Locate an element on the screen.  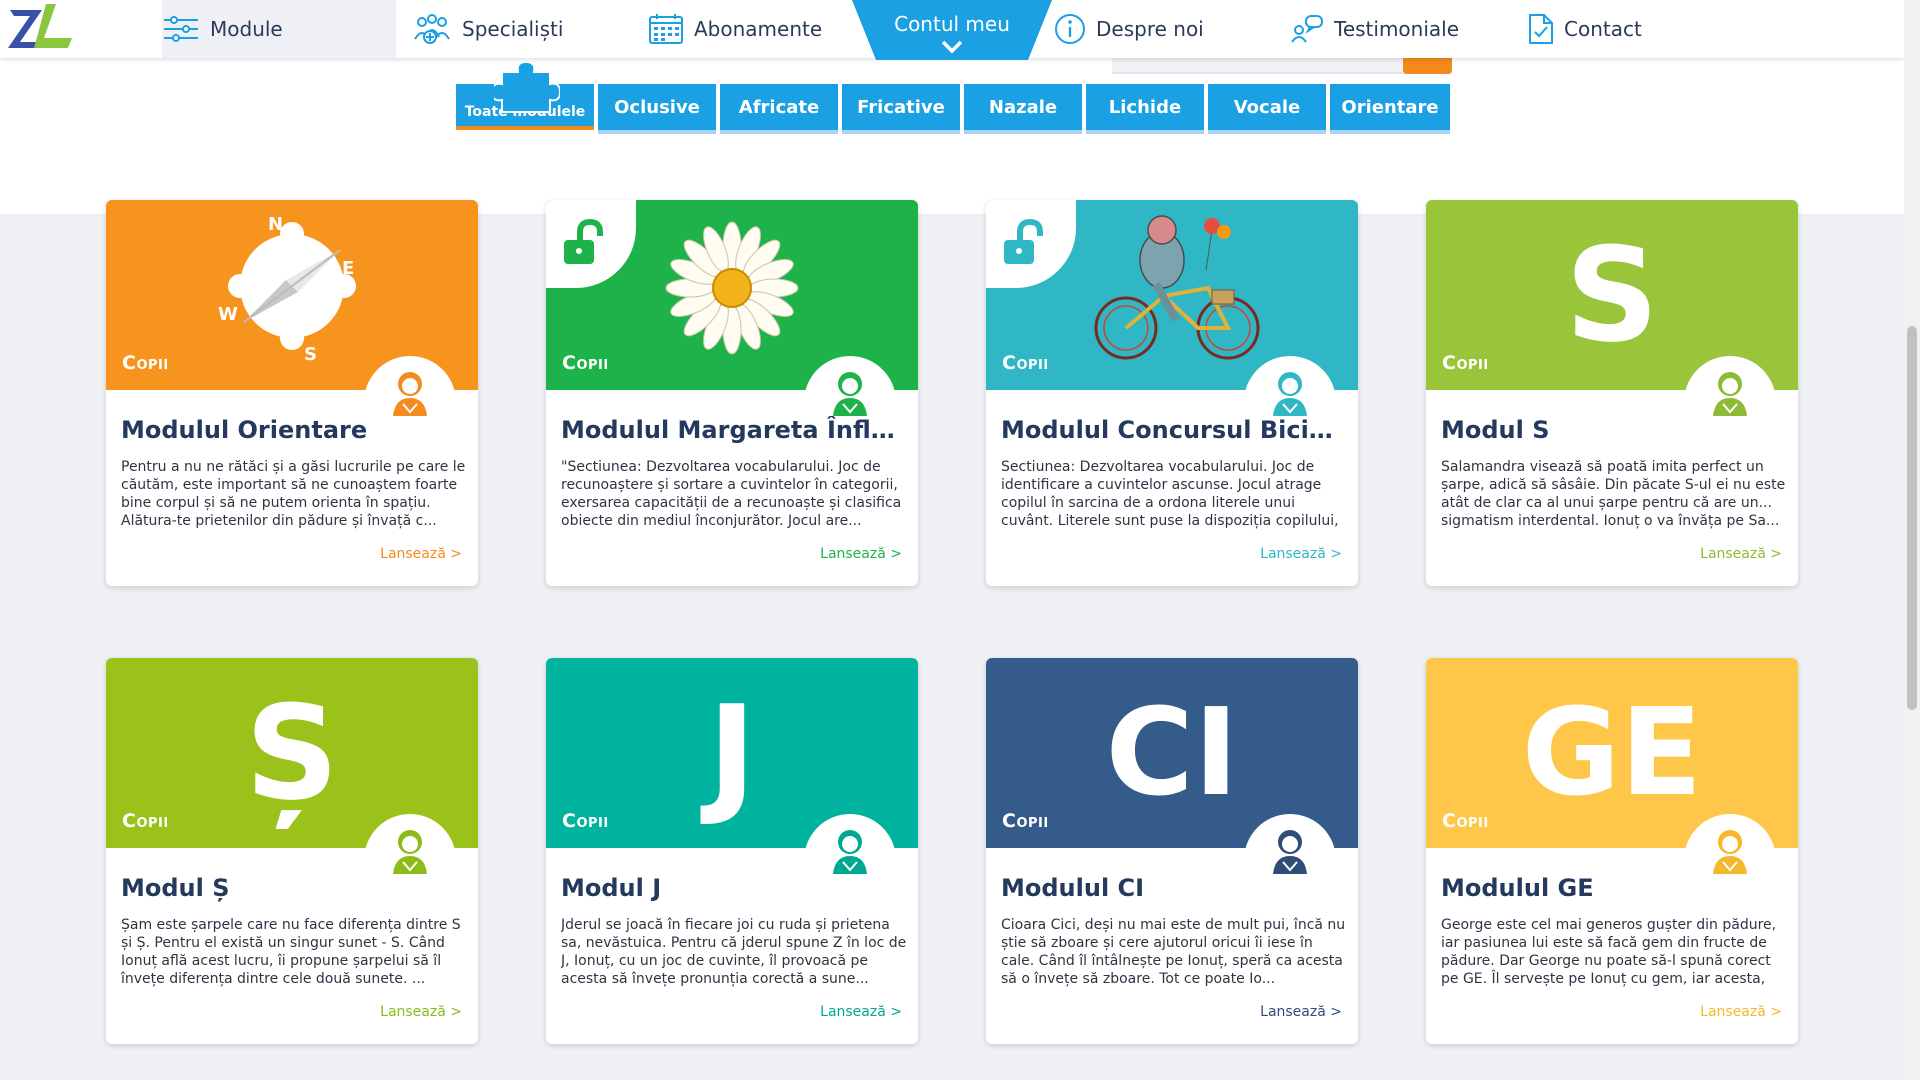
nav-testimoniale-label: Testimoniale is located at coordinates (1397, 29).